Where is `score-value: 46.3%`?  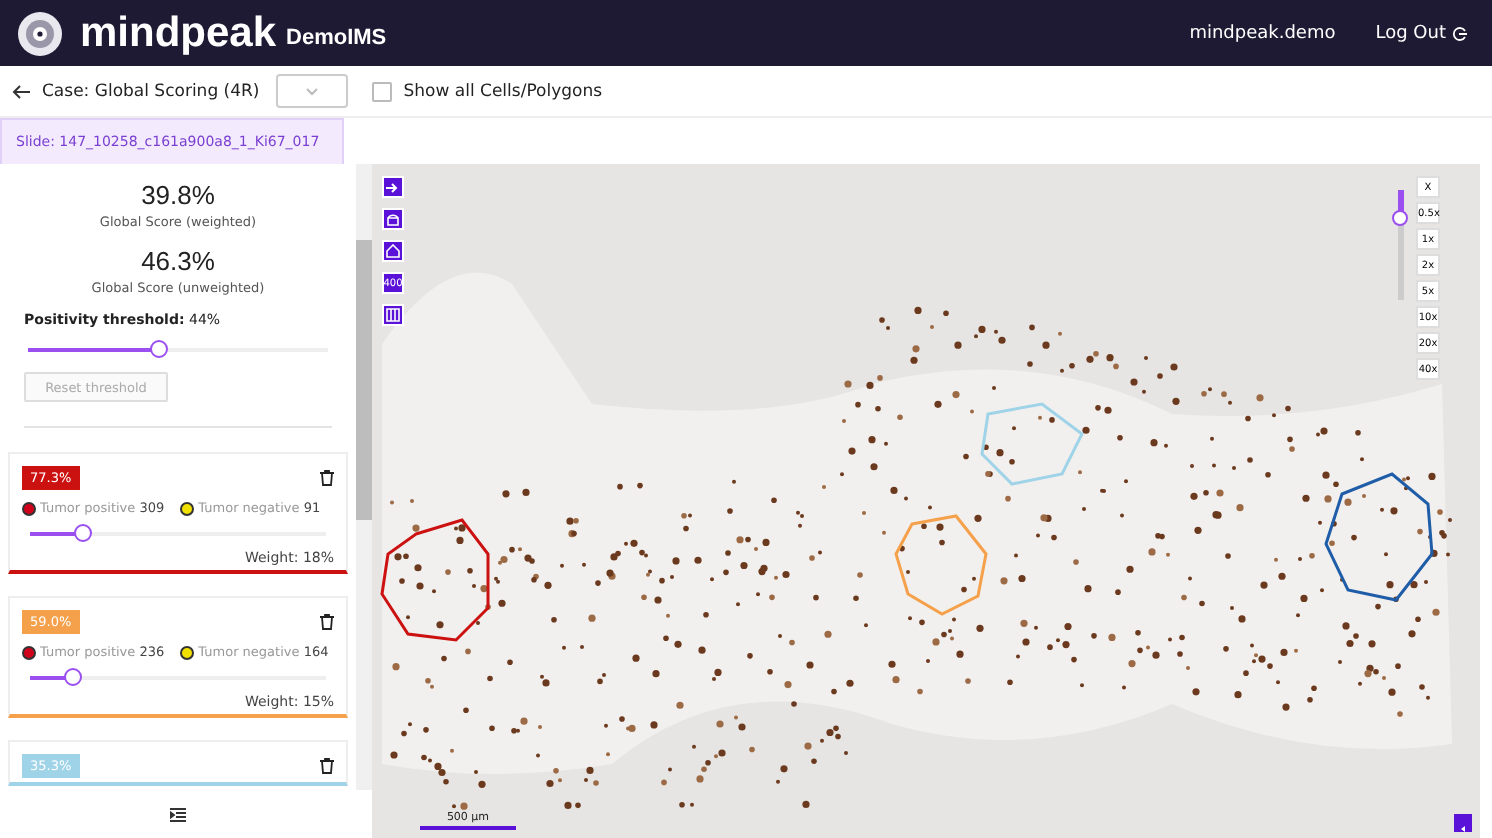 score-value: 46.3% is located at coordinates (178, 261).